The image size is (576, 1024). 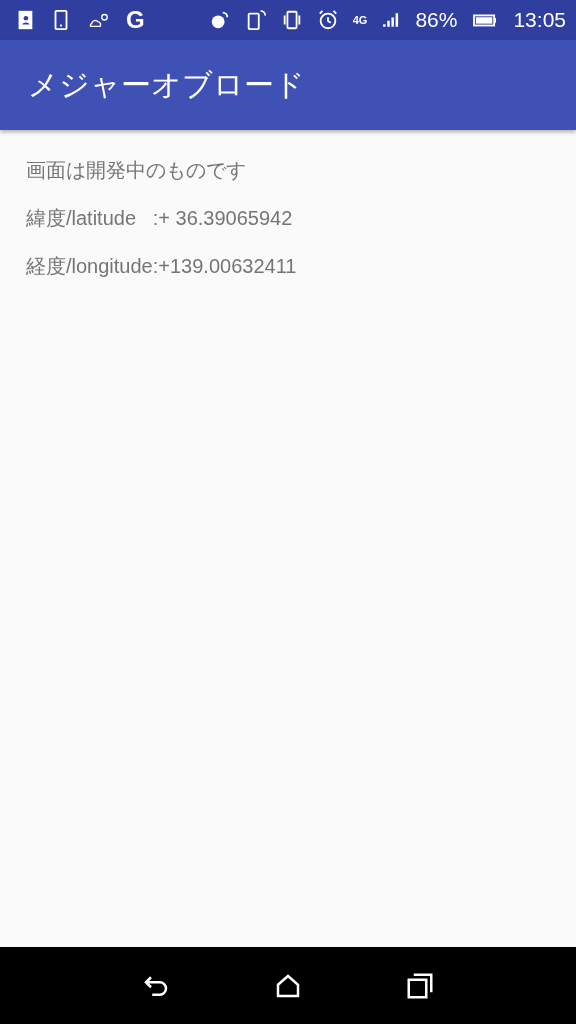 I want to click on app-logo: G, so click(x=135, y=20).